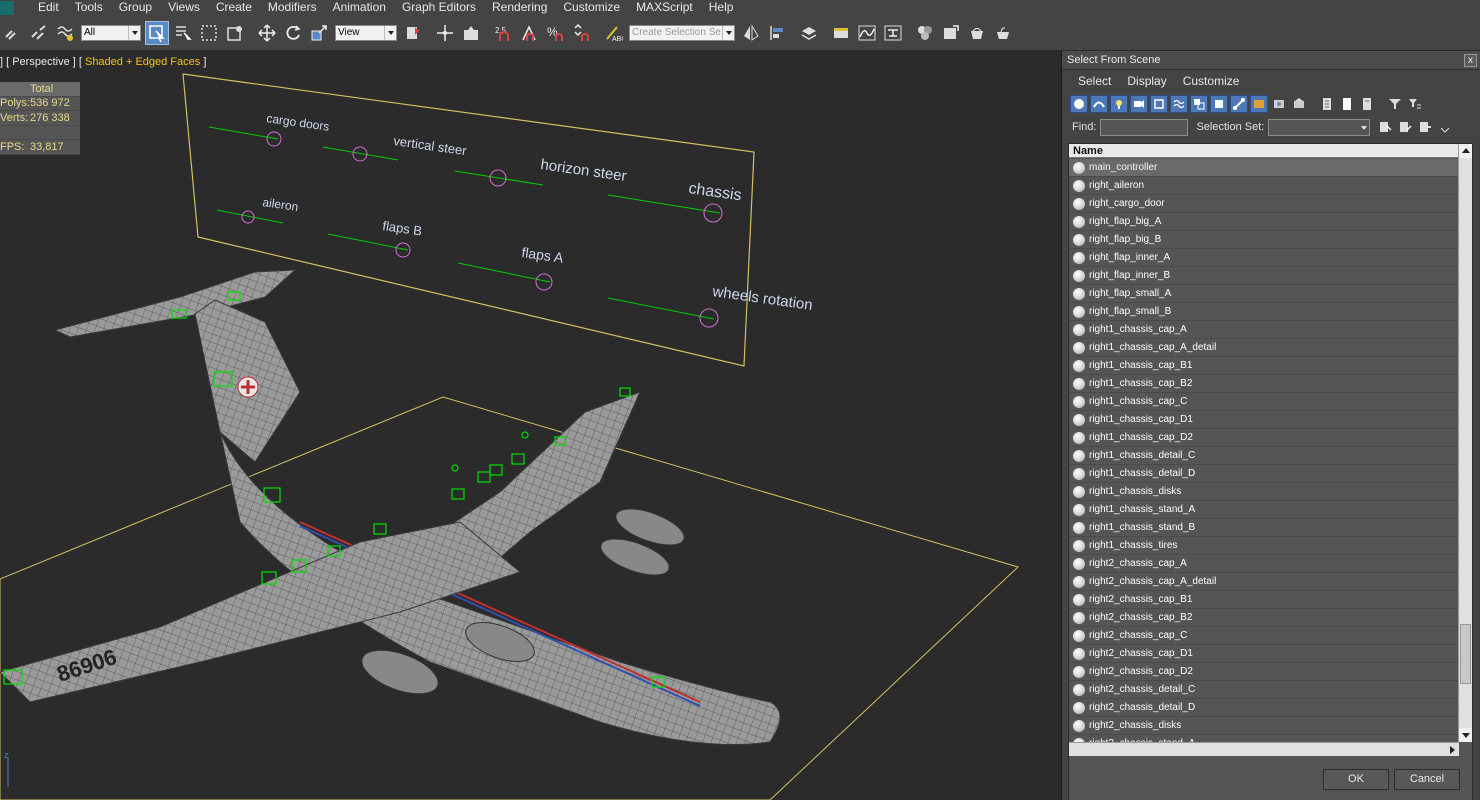 The width and height of the screenshot is (1480, 800). What do you see at coordinates (893, 33) in the screenshot?
I see `schematic-view-icon` at bounding box center [893, 33].